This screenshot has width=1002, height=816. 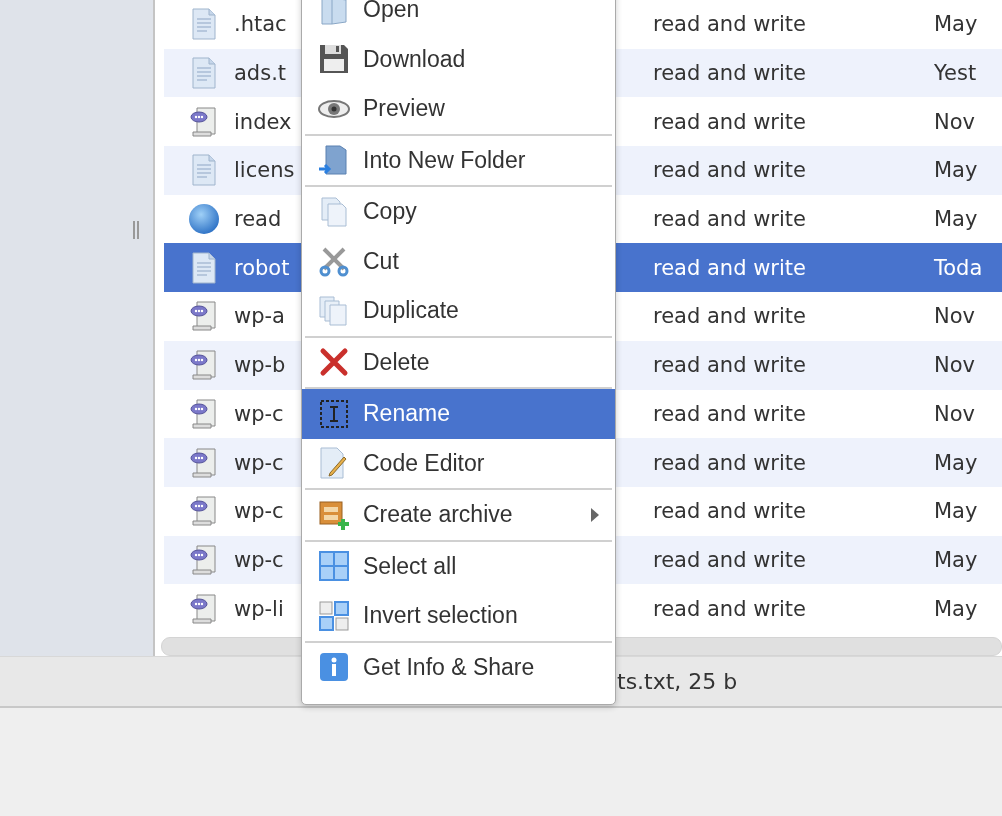 I want to click on status-text: ts.txt, 25 b, so click(x=677, y=681).